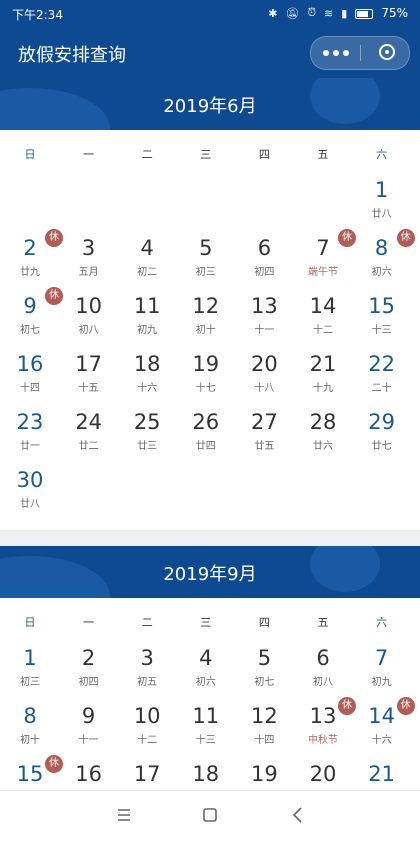 Image resolution: width=420 pixels, height=841 pixels. Describe the element at coordinates (382, 319) in the screenshot. I see `day-cell: 15 十三` at that location.